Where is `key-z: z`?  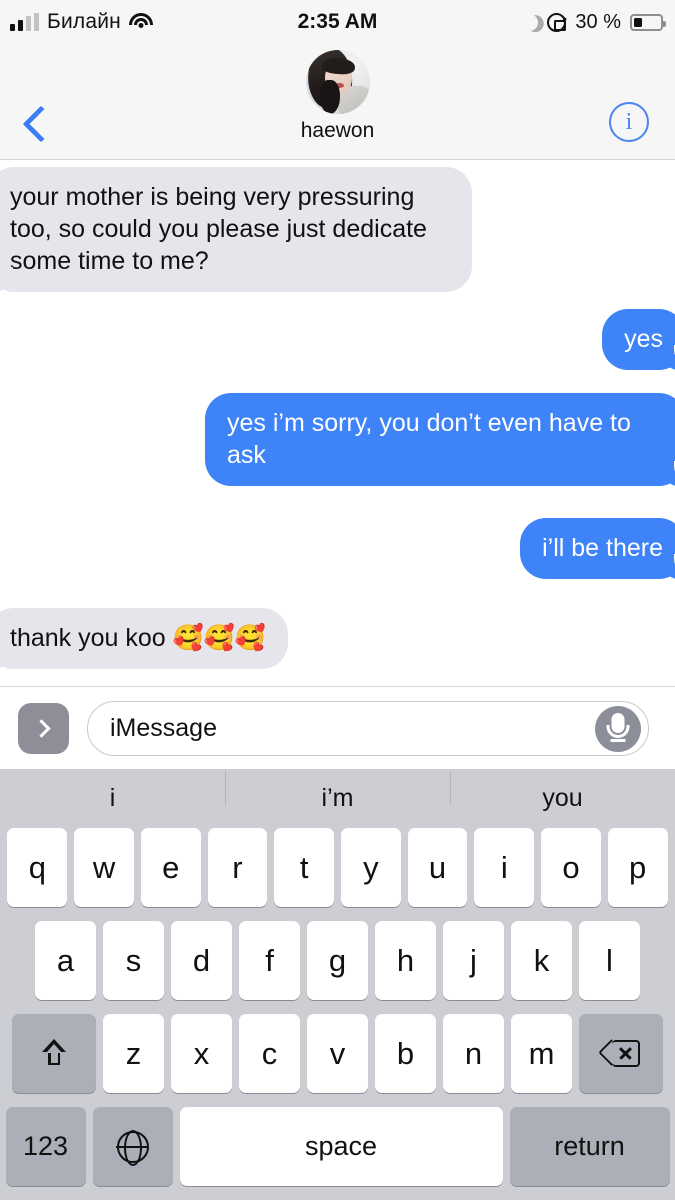 key-z: z is located at coordinates (133, 1053).